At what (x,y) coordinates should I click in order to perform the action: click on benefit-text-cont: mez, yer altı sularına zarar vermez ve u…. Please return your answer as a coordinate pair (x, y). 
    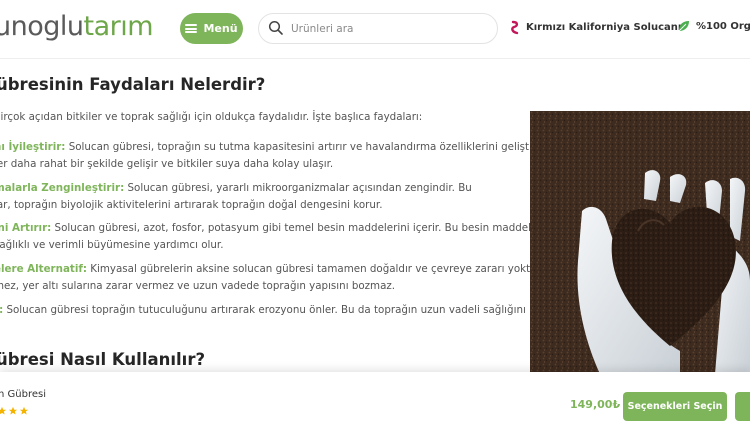
    Looking at the image, I should click on (198, 286).